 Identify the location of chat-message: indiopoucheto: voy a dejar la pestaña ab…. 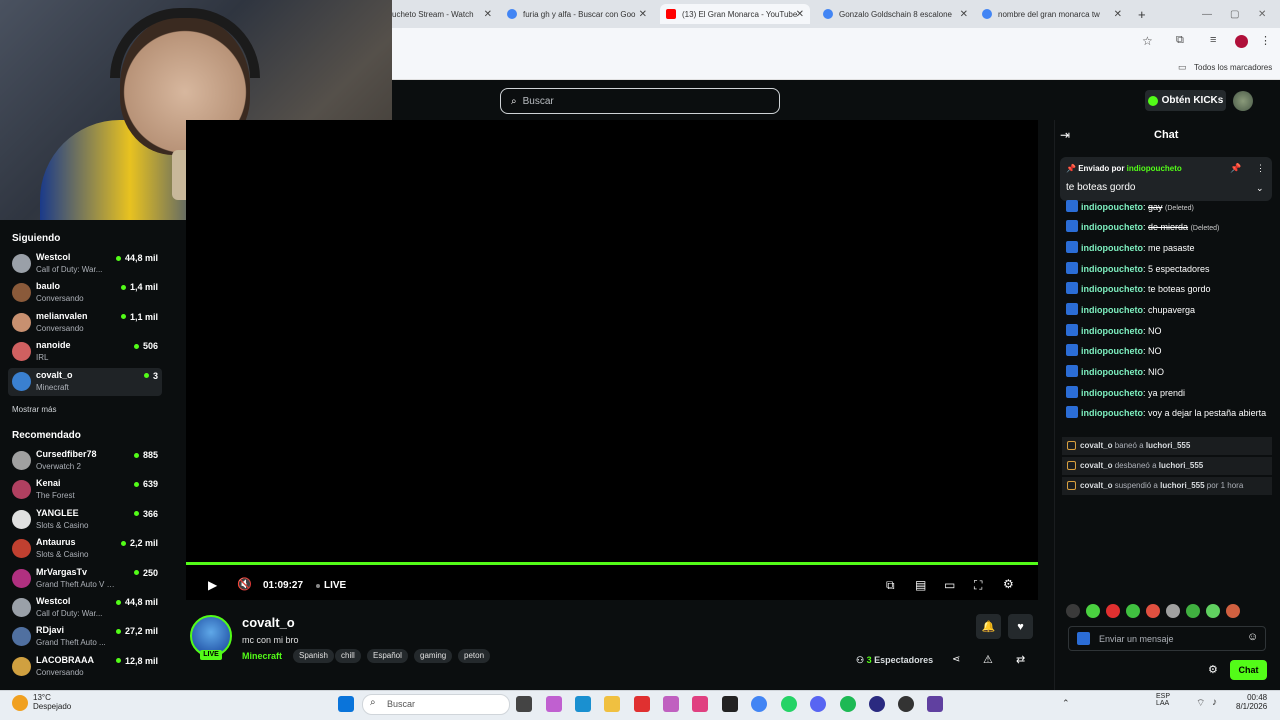
(1169, 413).